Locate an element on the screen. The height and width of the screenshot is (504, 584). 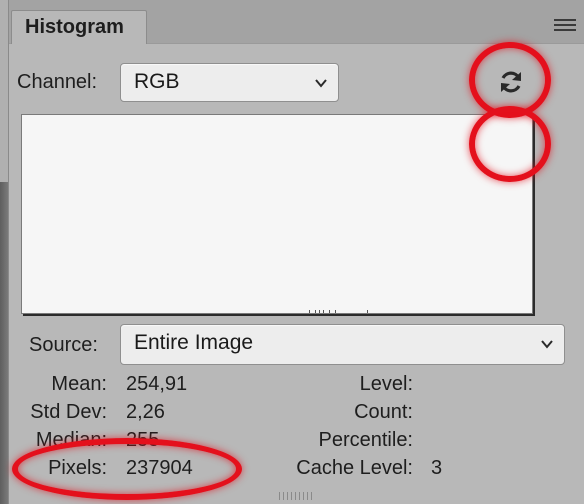
median-value: 255 is located at coordinates (143, 440).